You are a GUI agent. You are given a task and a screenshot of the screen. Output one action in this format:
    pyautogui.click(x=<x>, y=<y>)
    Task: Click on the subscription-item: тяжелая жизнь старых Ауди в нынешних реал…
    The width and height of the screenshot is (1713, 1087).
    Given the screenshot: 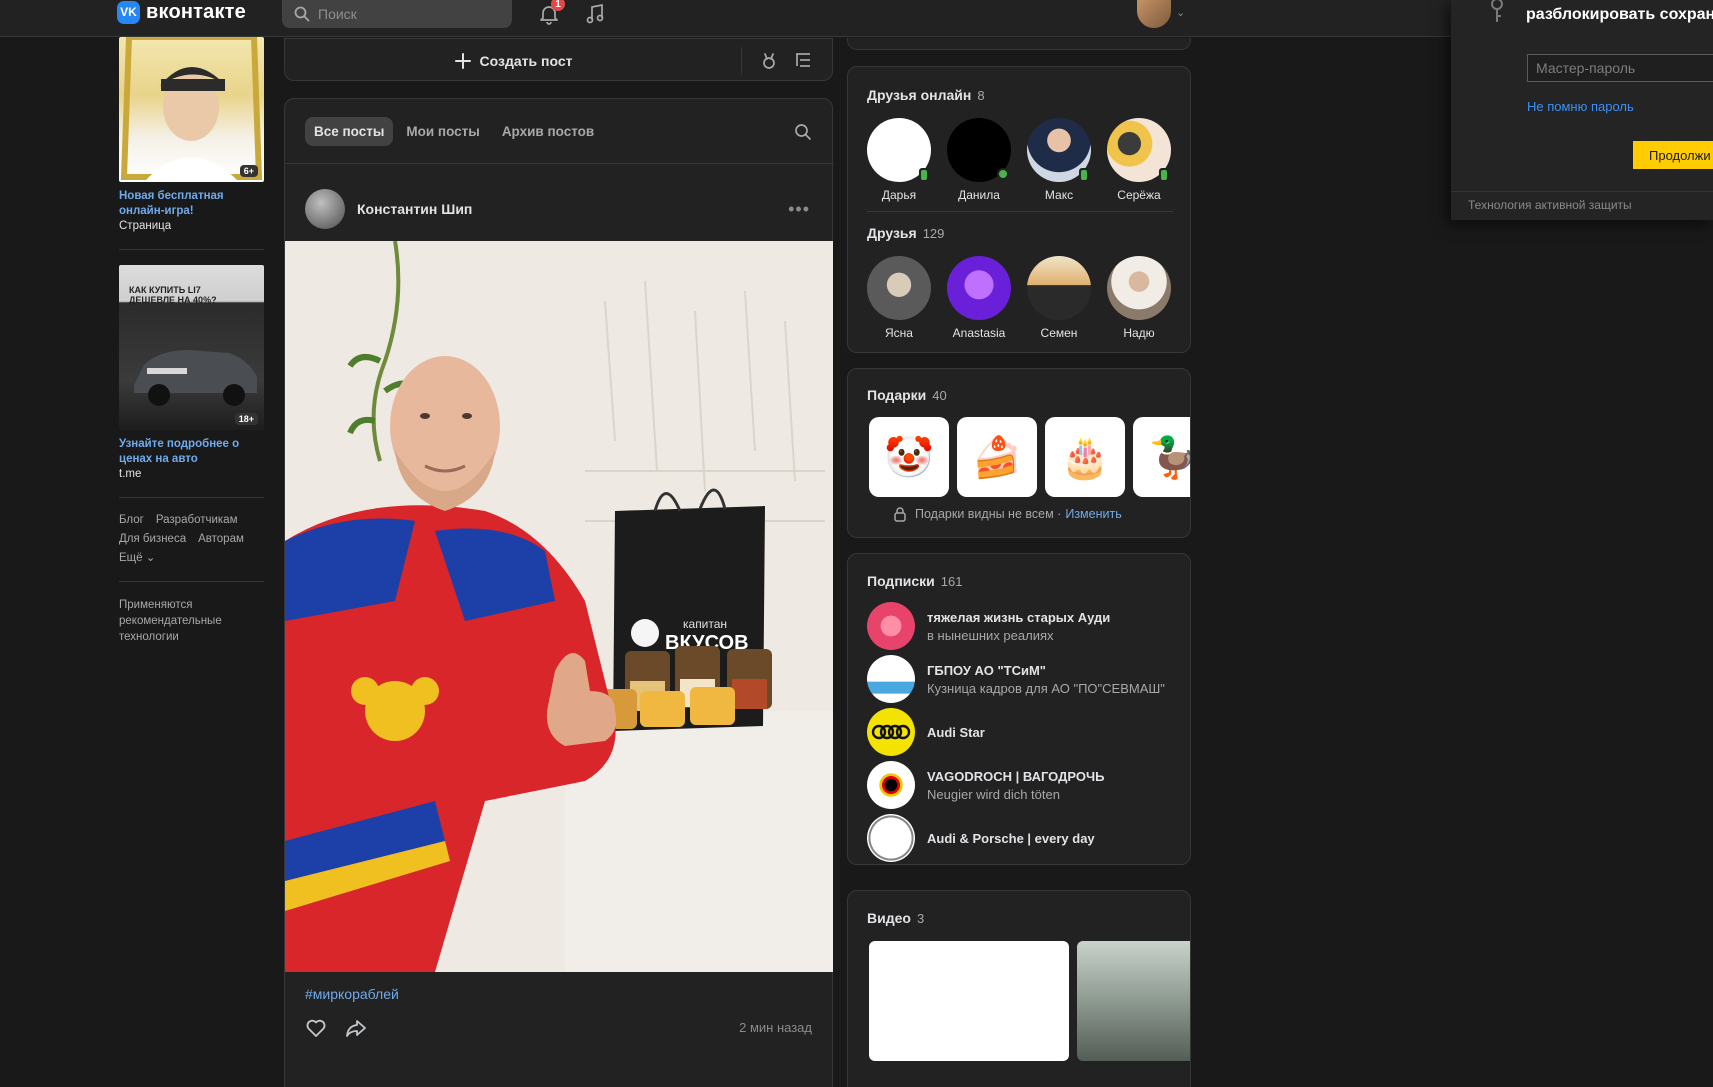 What is the action you would take?
    pyautogui.click(x=988, y=626)
    